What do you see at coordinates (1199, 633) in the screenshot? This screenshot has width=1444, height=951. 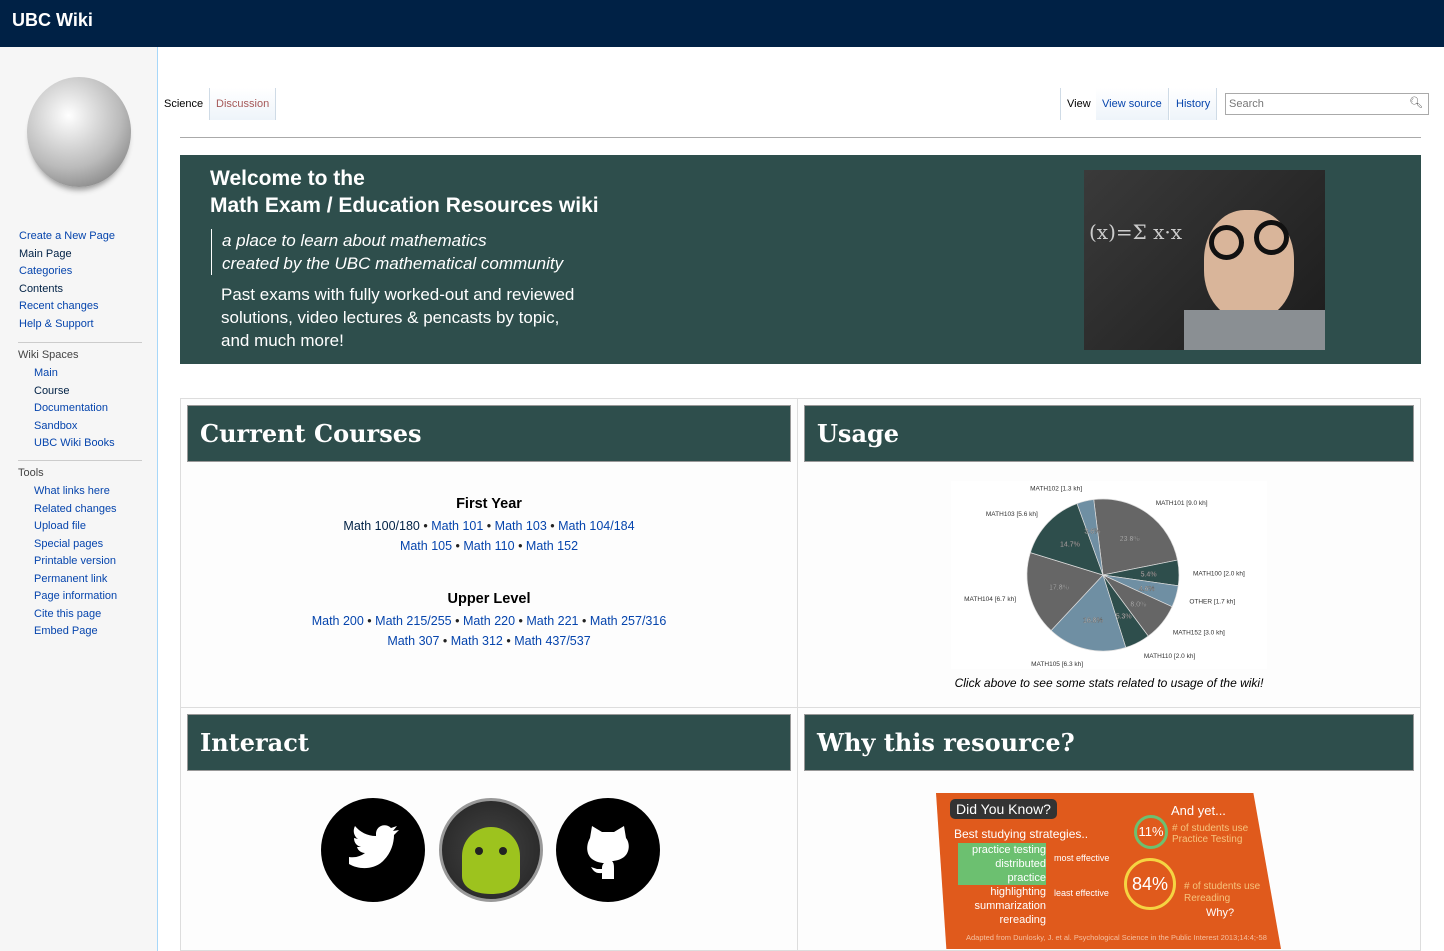 I see `pie-slice-label: MATH152 [3.0 kh]` at bounding box center [1199, 633].